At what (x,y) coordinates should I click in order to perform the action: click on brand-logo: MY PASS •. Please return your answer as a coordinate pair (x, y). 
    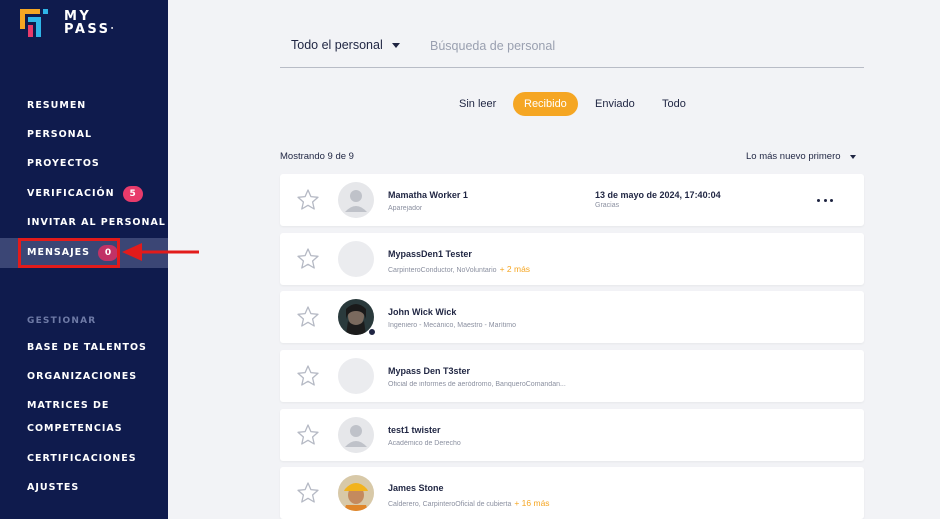
    Looking at the image, I should click on (67, 23).